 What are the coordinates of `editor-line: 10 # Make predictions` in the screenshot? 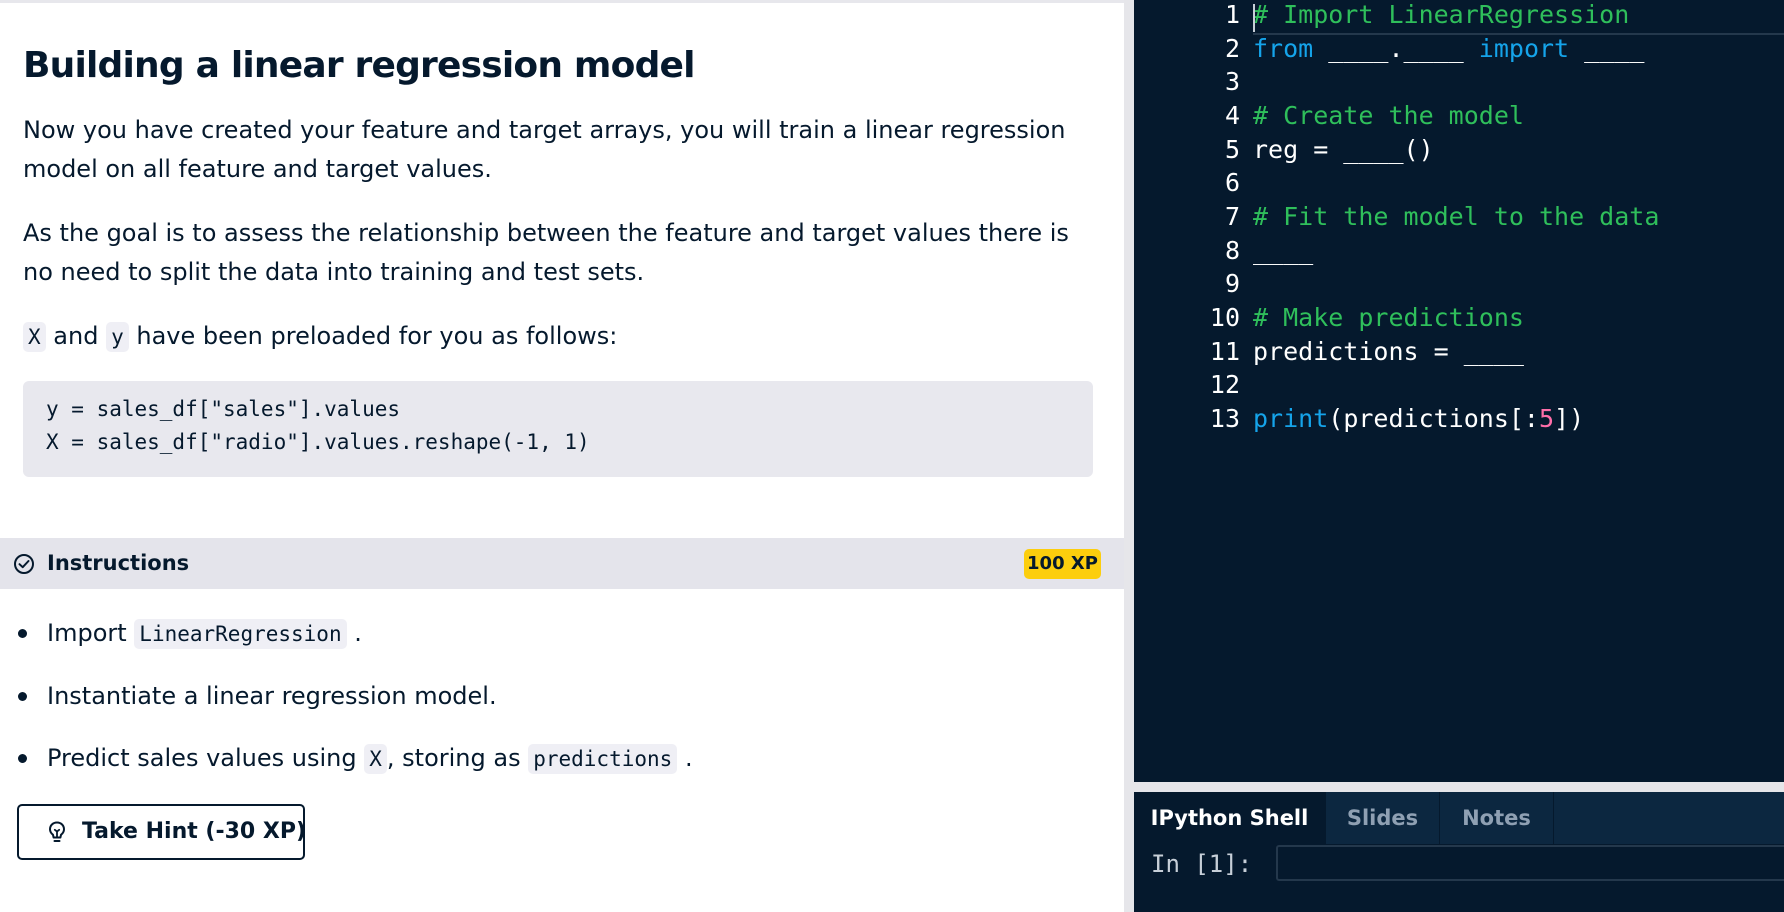 It's located at (1459, 320).